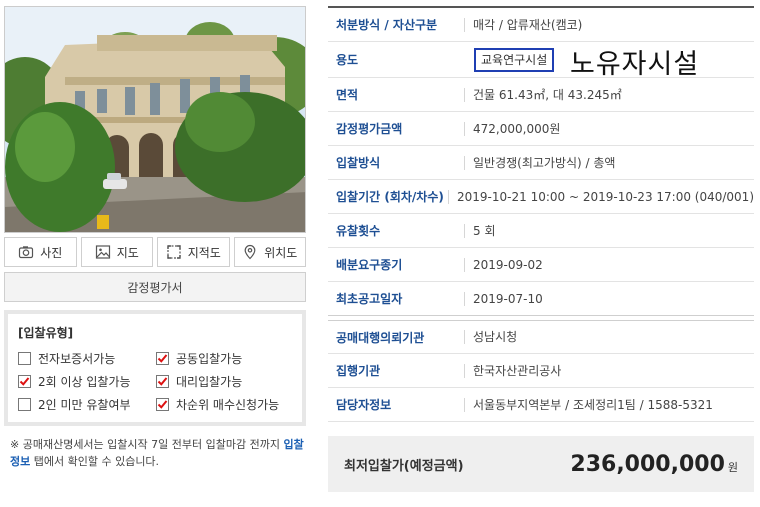 The image size is (760, 507). I want to click on info-value: 일반경쟁(최고가방식) / 총액, so click(609, 162).